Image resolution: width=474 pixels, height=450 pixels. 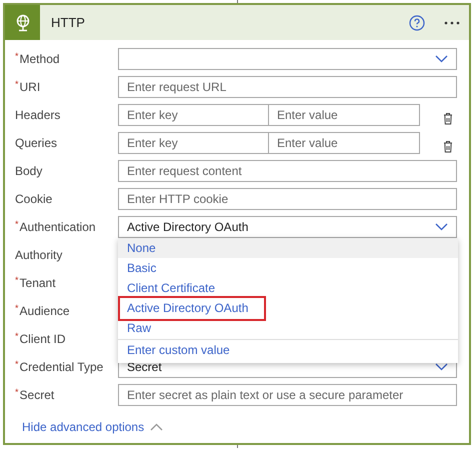 What do you see at coordinates (288, 328) in the screenshot?
I see `dropdown-option: Raw` at bounding box center [288, 328].